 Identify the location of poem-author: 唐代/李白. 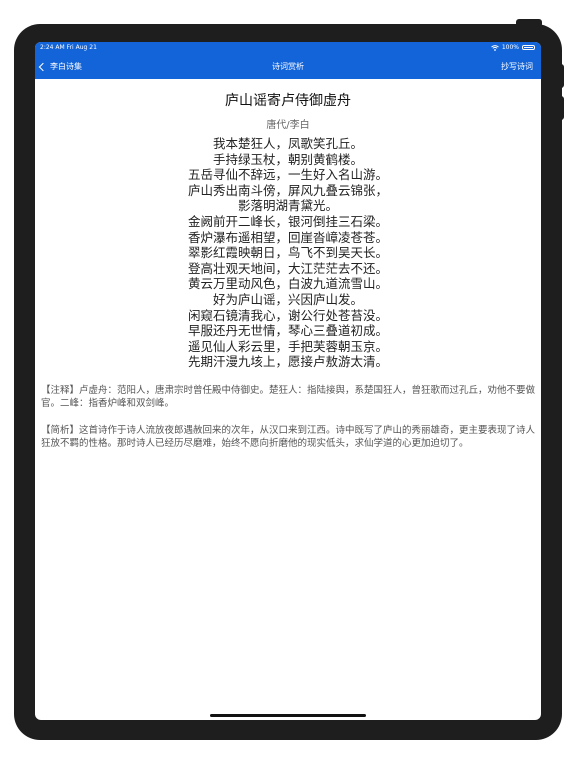
(288, 125).